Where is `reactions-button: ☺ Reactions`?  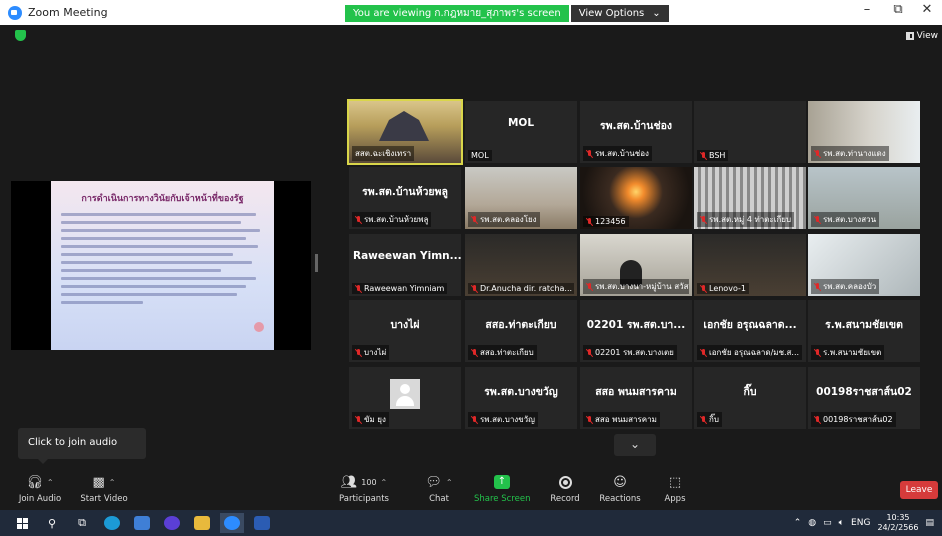 reactions-button: ☺ Reactions is located at coordinates (620, 489).